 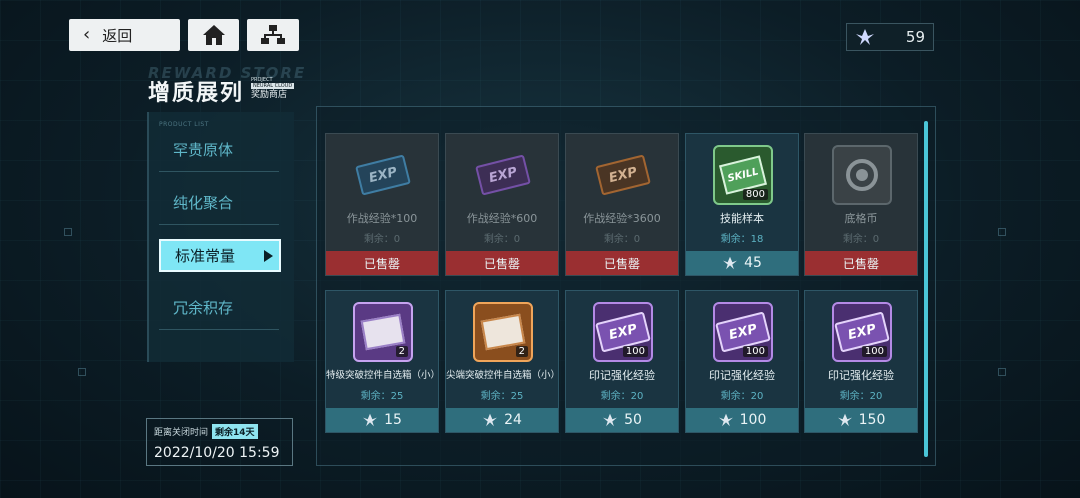 I want to click on shop-item-card: EXP 100 印记强化经验 剩余：20 100, so click(x=742, y=361).